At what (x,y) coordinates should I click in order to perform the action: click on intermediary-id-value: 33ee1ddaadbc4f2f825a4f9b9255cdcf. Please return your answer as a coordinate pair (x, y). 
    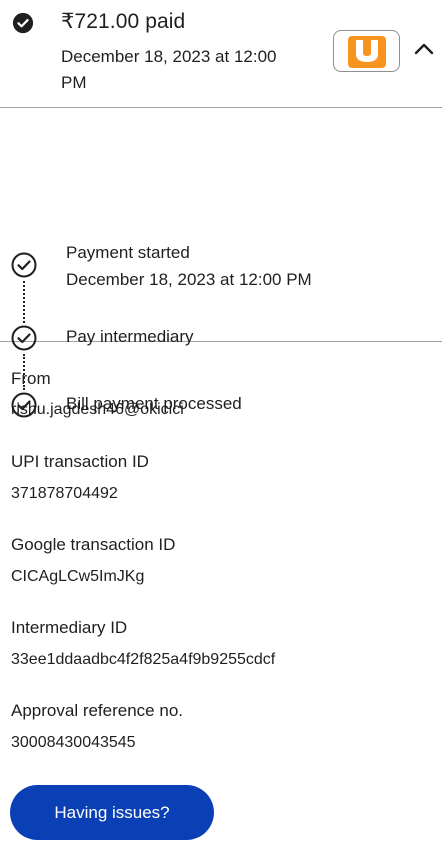
    Looking at the image, I should click on (143, 659).